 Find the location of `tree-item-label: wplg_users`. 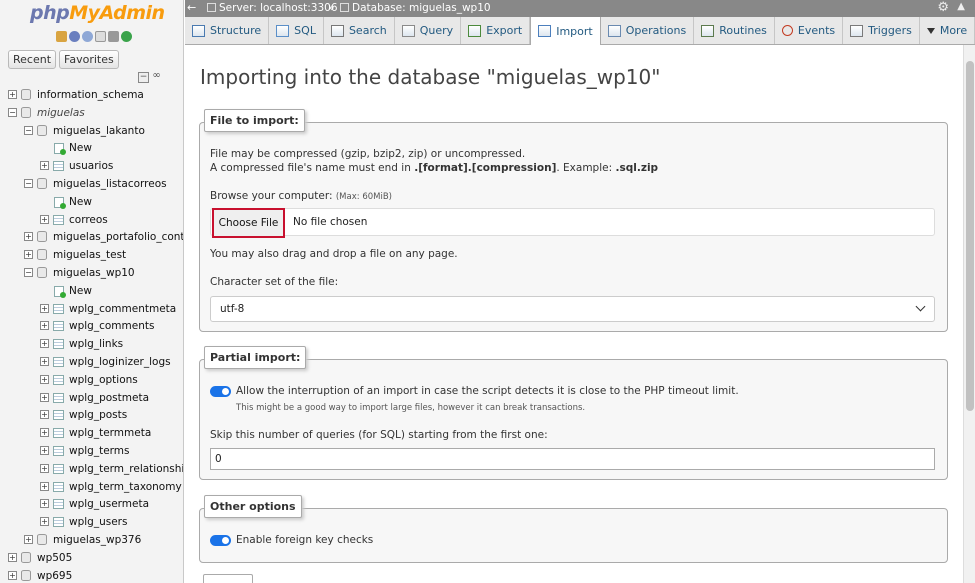

tree-item-label: wplg_users is located at coordinates (98, 522).